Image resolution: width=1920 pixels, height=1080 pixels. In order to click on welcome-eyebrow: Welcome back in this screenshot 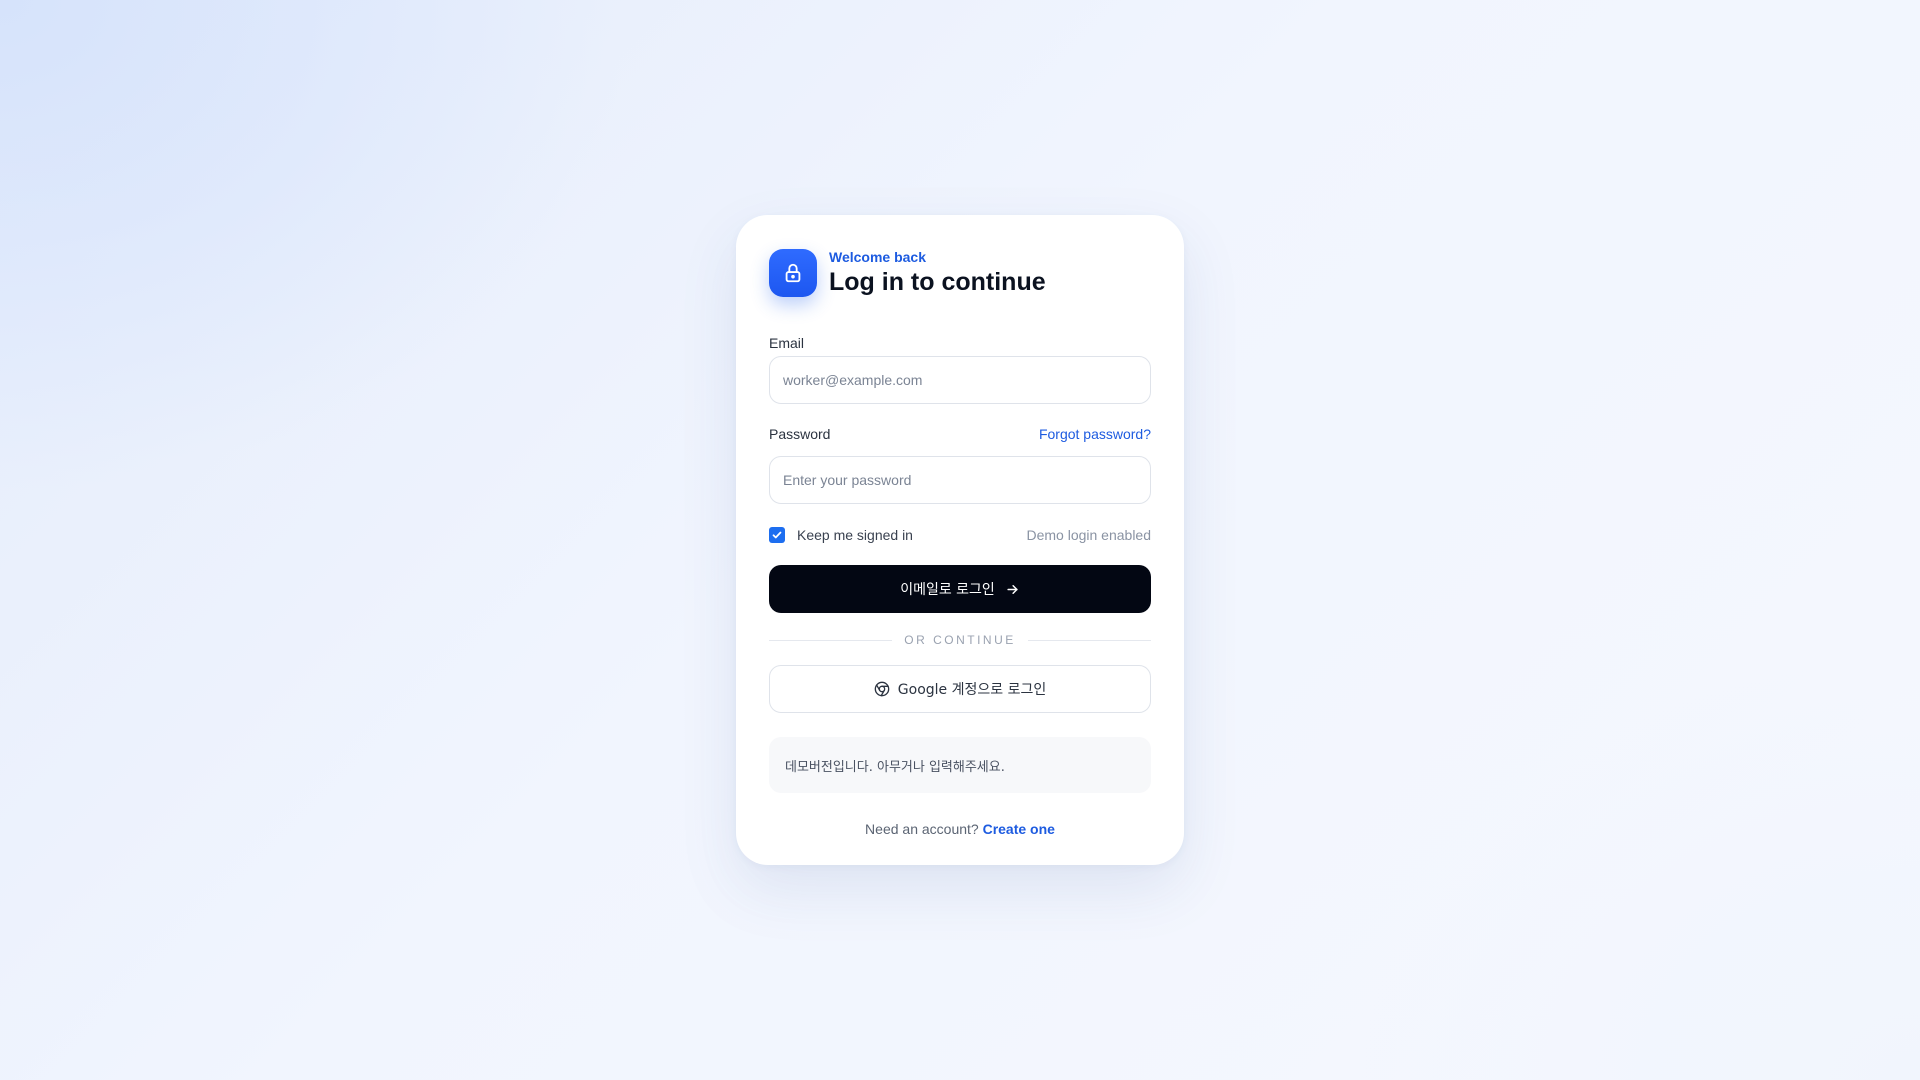, I will do `click(878, 257)`.